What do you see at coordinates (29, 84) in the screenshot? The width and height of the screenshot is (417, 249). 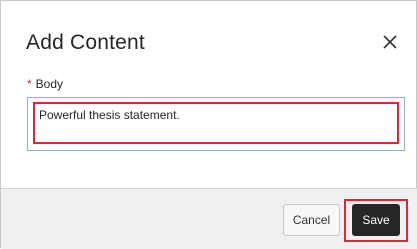 I see `required-marker: *` at bounding box center [29, 84].